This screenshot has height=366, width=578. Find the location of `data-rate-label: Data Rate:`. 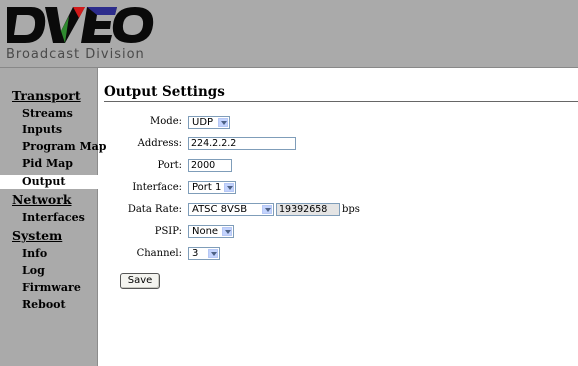

data-rate-label: Data Rate: is located at coordinates (154, 209).